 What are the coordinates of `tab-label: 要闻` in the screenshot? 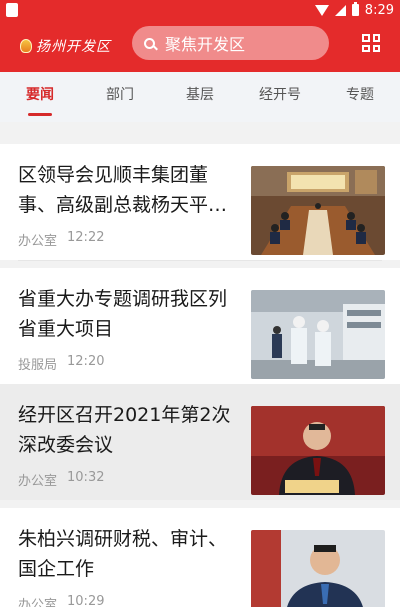 It's located at (40, 95).